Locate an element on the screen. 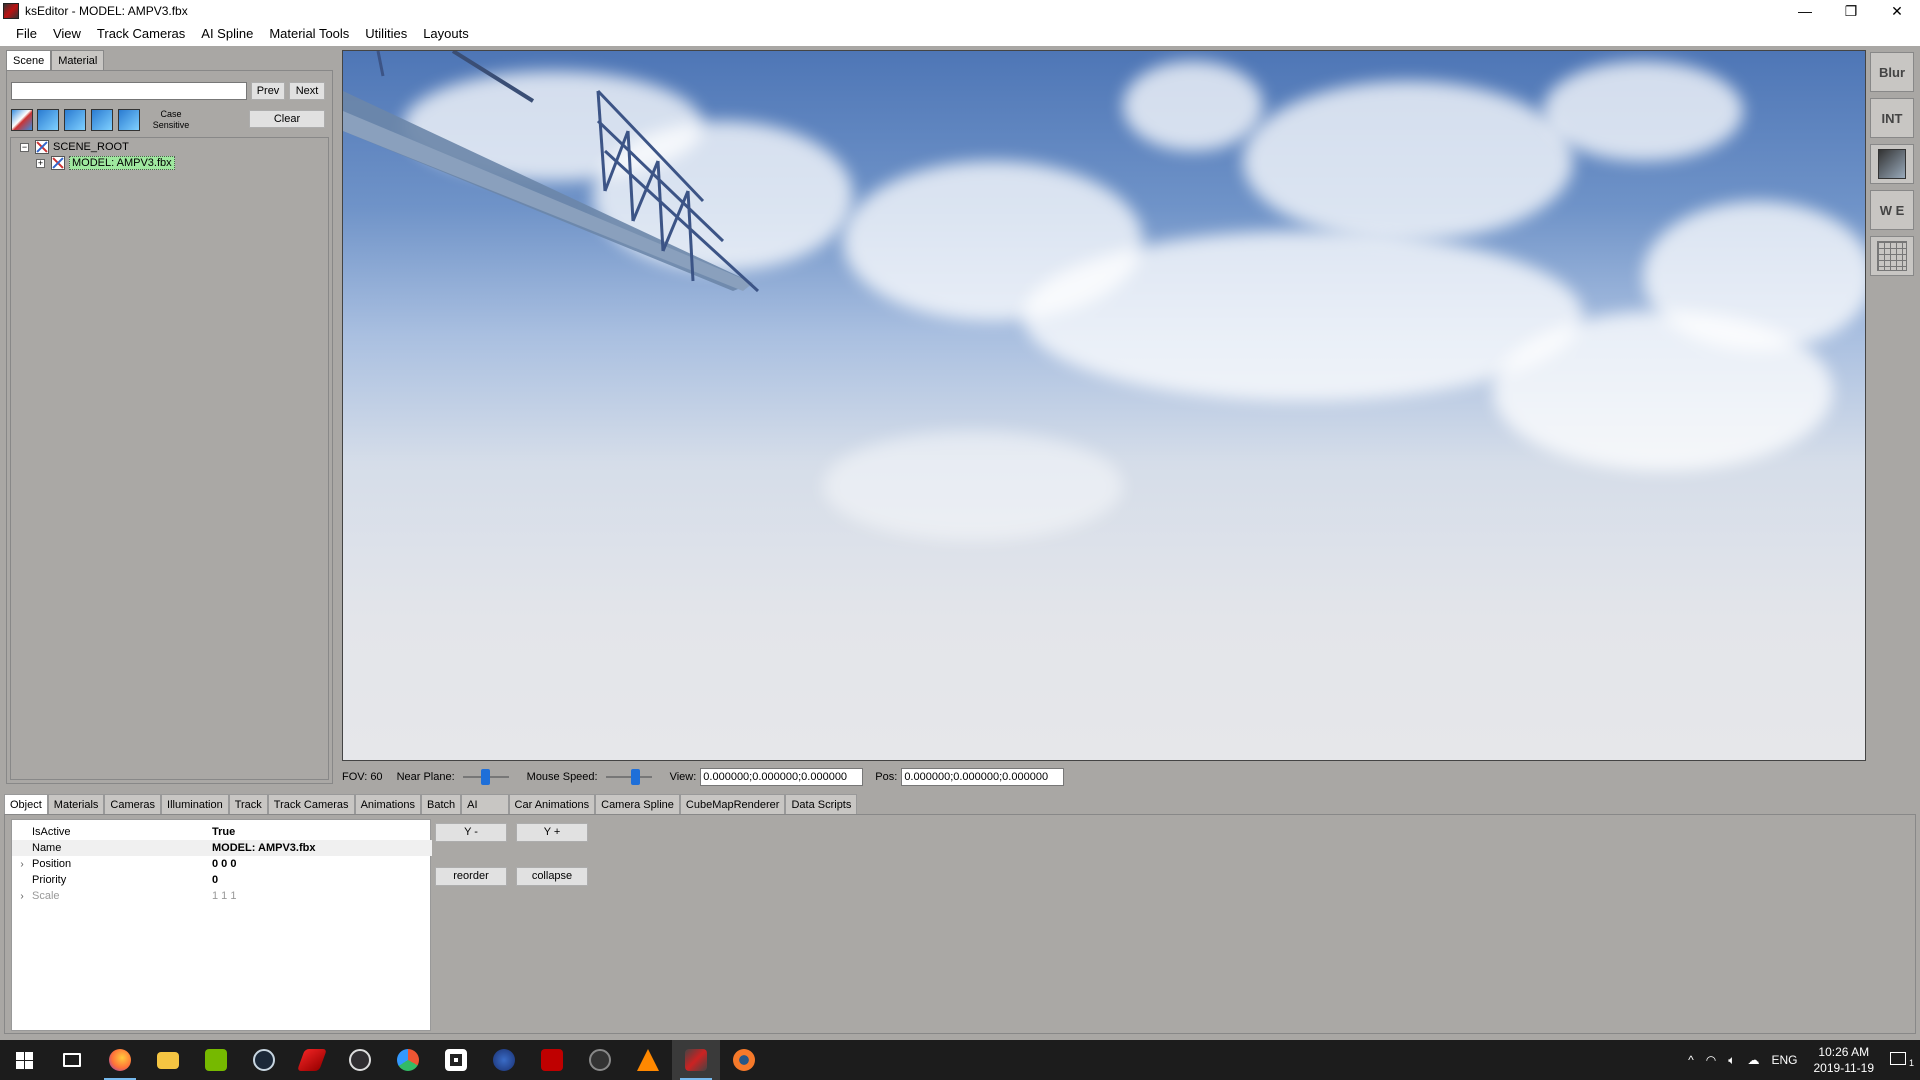 The height and width of the screenshot is (1080, 1920). close-button: ✕ is located at coordinates (1897, 11).